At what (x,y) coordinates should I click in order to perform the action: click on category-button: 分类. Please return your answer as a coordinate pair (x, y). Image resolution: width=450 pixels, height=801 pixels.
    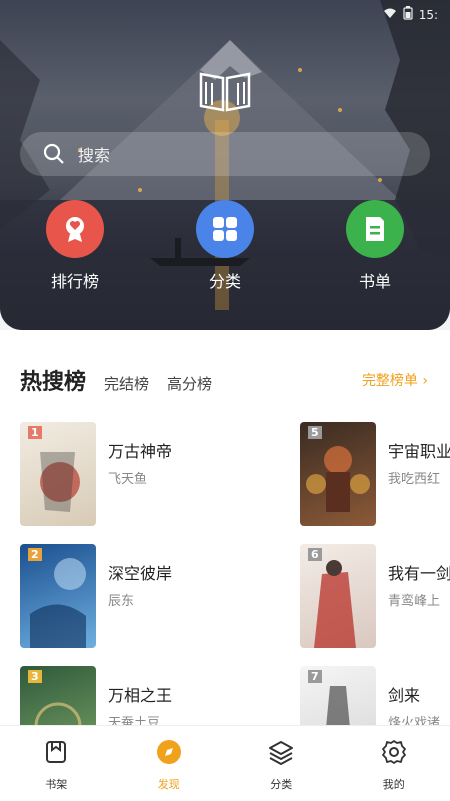
    Looking at the image, I should click on (225, 246).